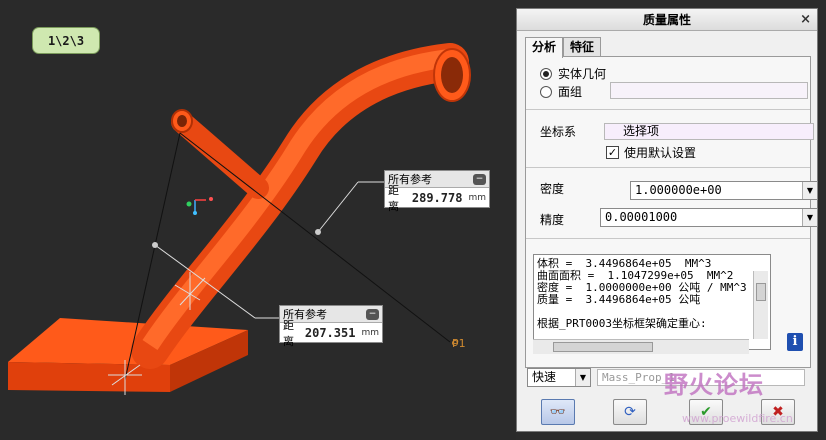 The image size is (826, 440). What do you see at coordinates (660, 153) in the screenshot?
I see `use-default-label: 使用默认设置` at bounding box center [660, 153].